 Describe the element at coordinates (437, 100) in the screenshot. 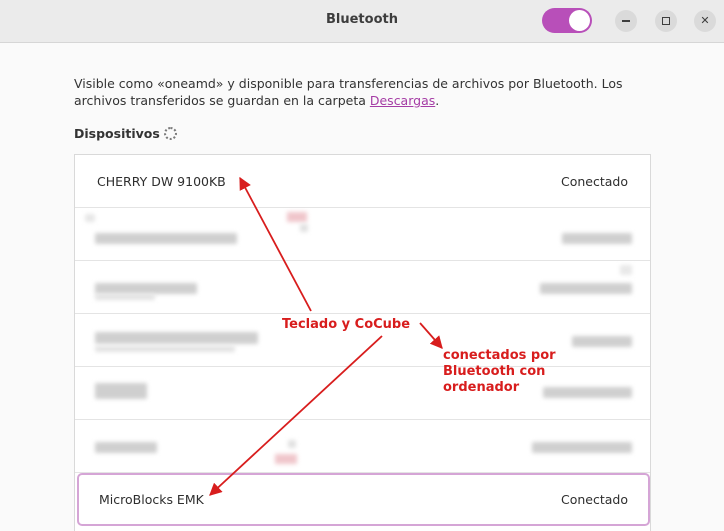

I see `description-suffix: .` at that location.